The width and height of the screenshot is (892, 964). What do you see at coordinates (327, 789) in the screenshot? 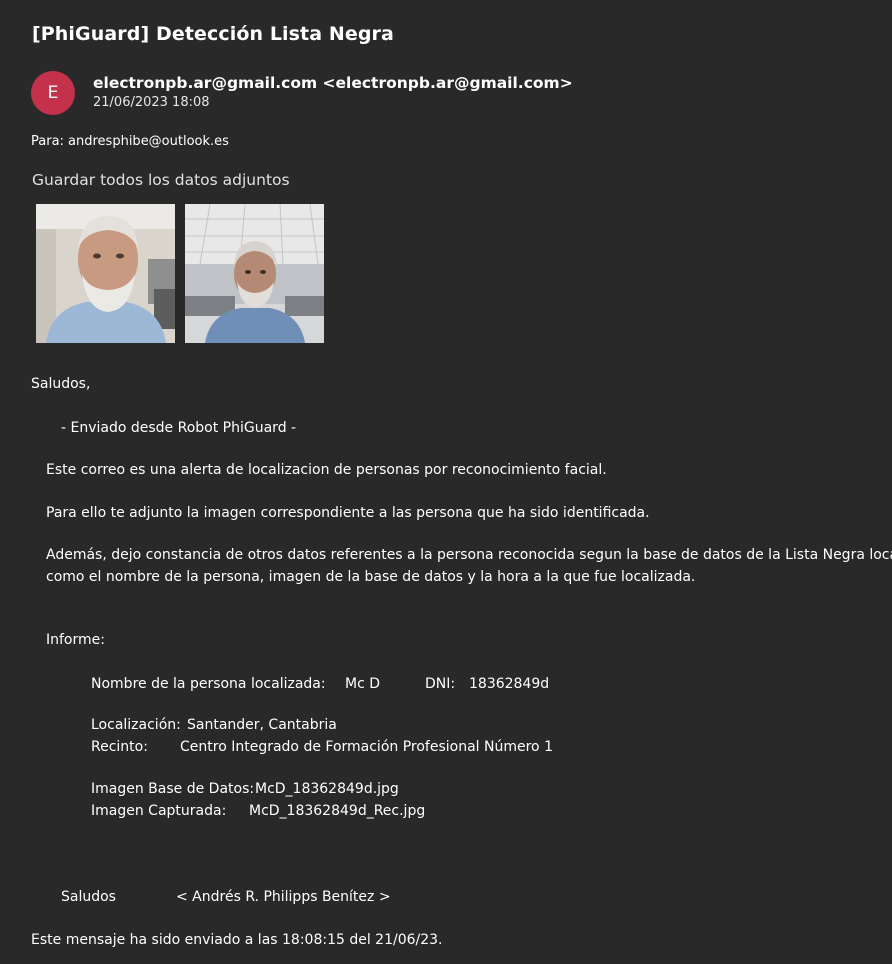
I see `db-image-value: McD_18362849d.jpg` at bounding box center [327, 789].